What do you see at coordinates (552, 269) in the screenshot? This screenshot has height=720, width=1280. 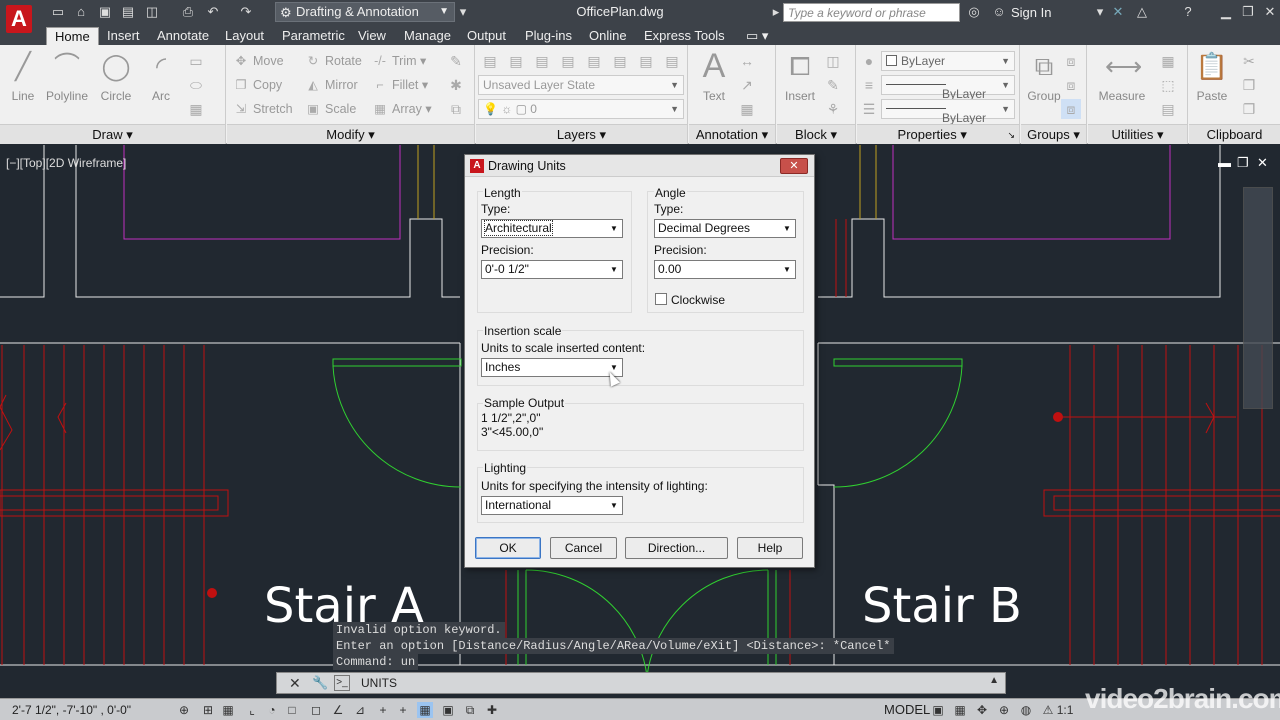 I see `length-precision-dropdown: 0'-0 1/2" ▼` at bounding box center [552, 269].